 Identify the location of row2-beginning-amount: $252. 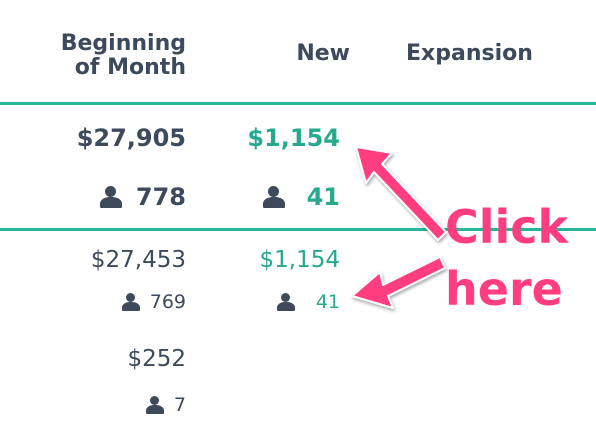
(156, 359).